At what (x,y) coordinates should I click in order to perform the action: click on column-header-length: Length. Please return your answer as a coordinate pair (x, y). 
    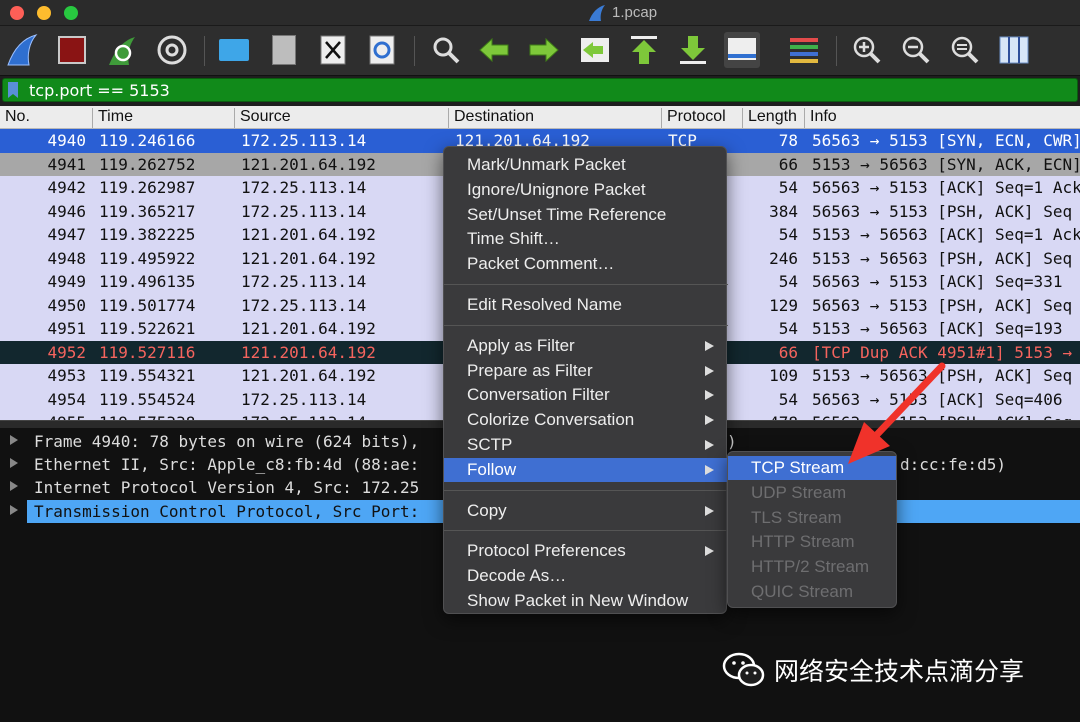
    Looking at the image, I should click on (772, 118).